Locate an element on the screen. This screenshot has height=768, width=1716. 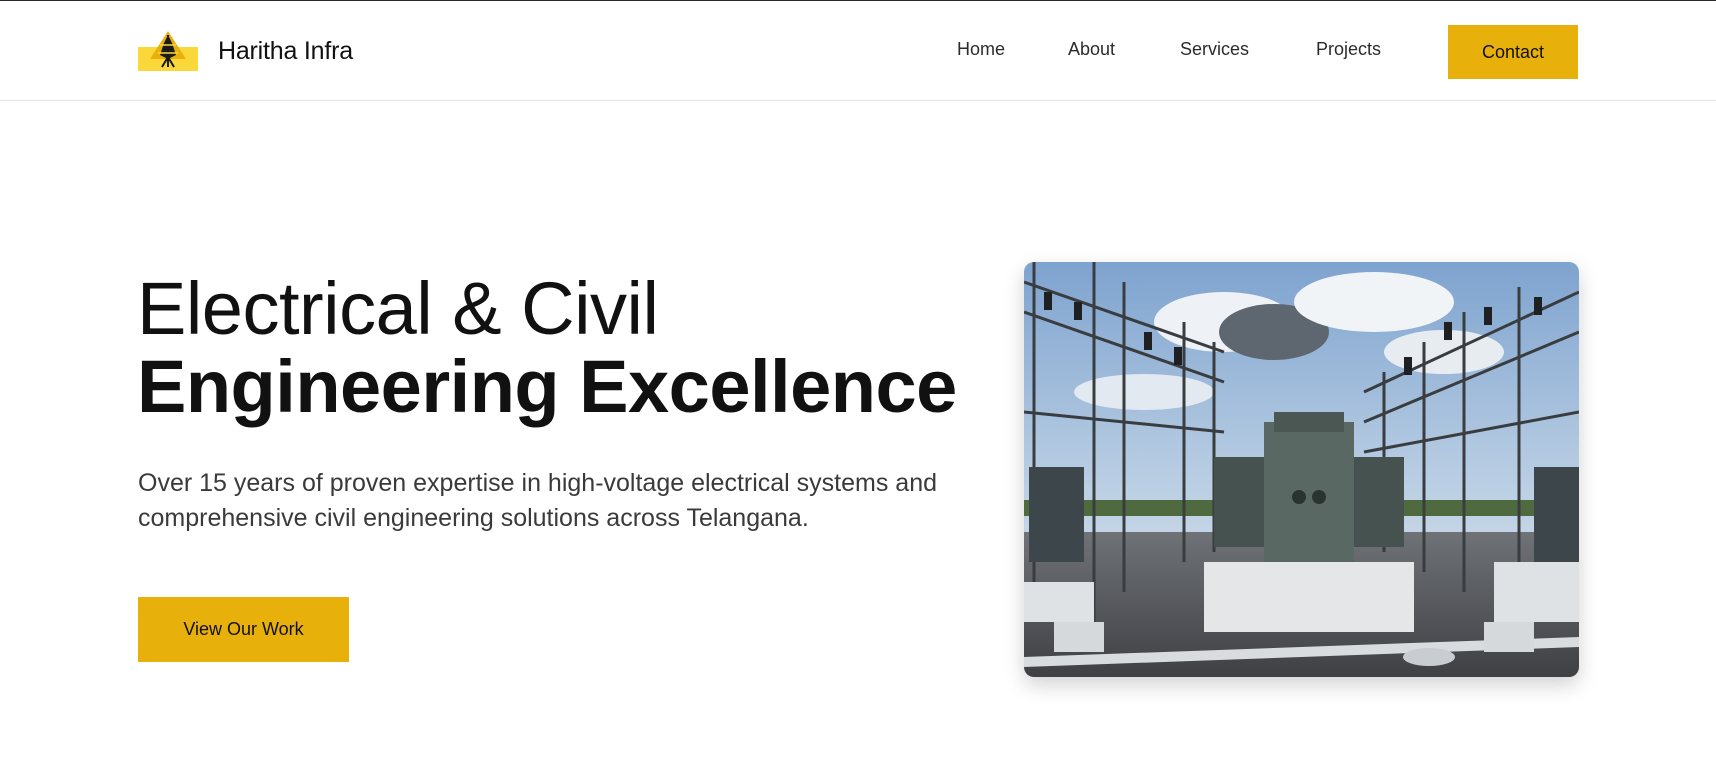
brand: Haritha Infra is located at coordinates (245, 51).